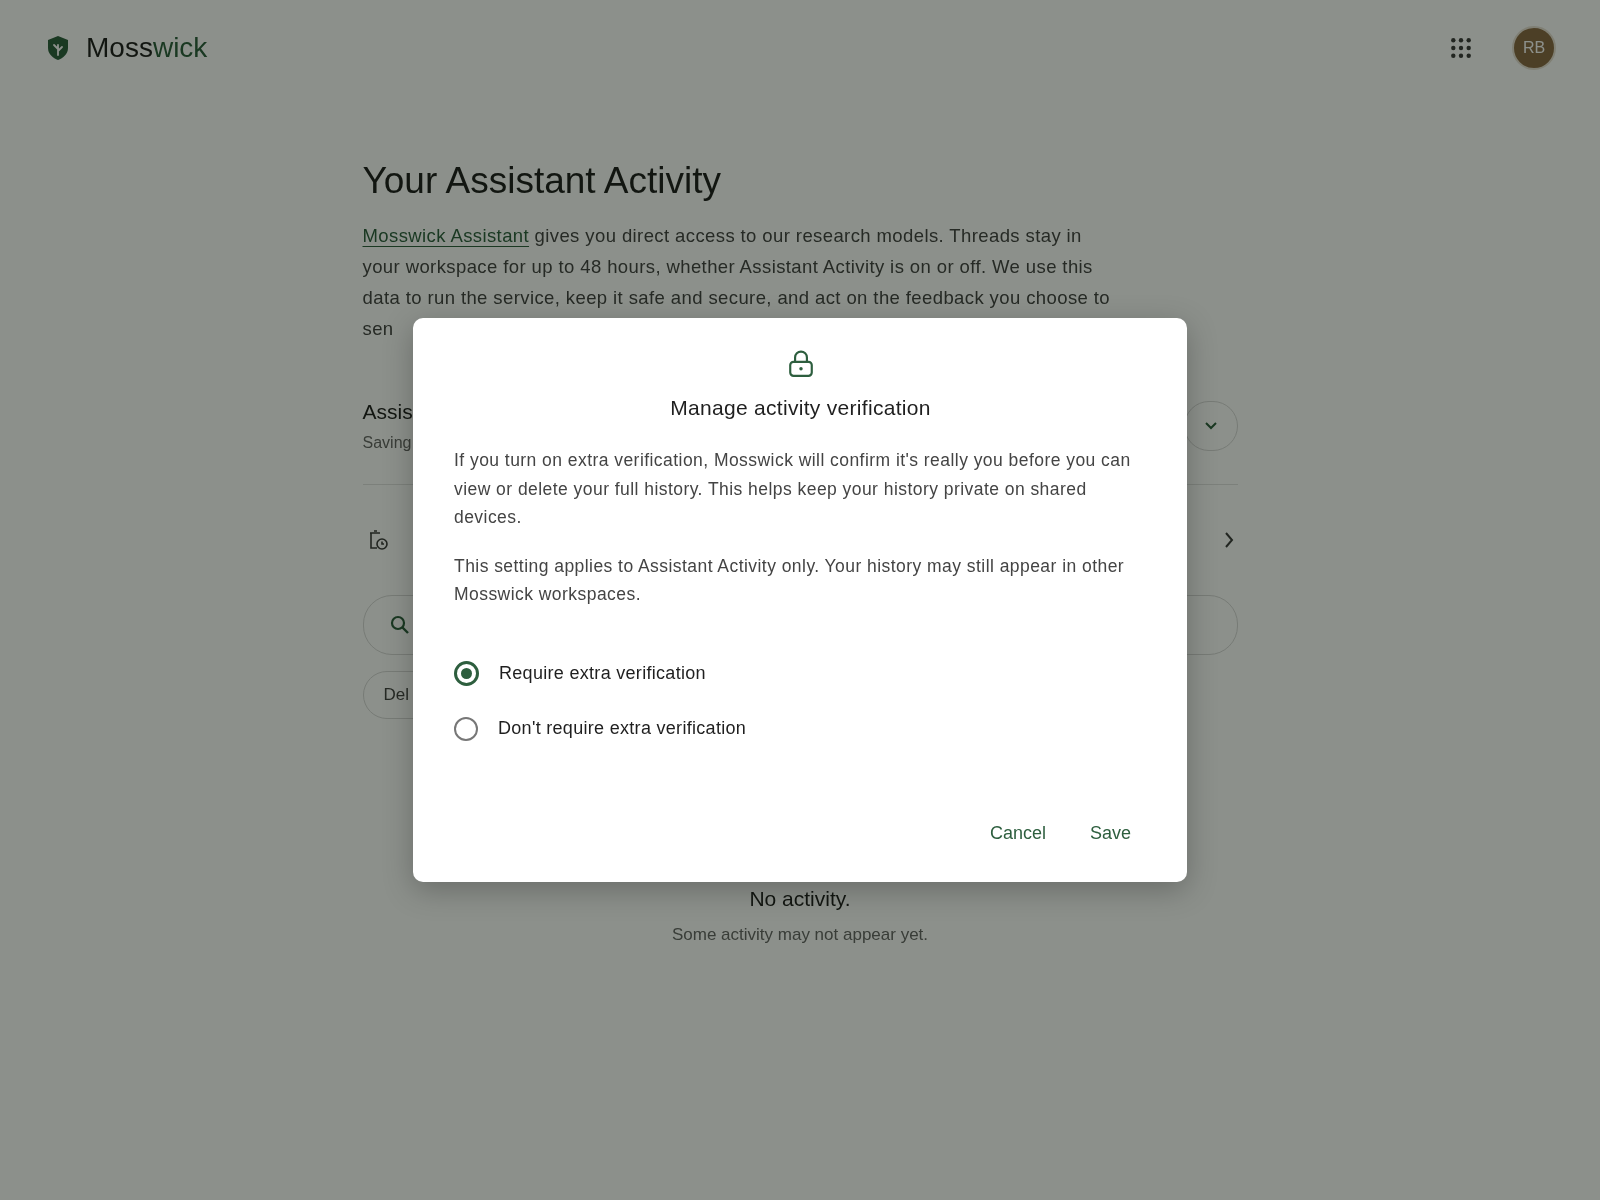 Image resolution: width=1600 pixels, height=1200 pixels. Describe the element at coordinates (800, 408) in the screenshot. I see `dialog-title: Manage activity verification` at that location.